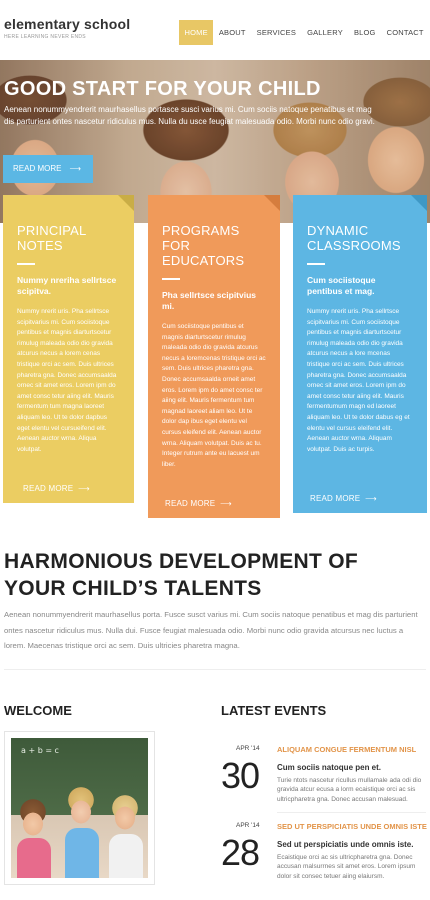  What do you see at coordinates (276, 32) in the screenshot?
I see `nav-item-services: SERVICES` at bounding box center [276, 32].